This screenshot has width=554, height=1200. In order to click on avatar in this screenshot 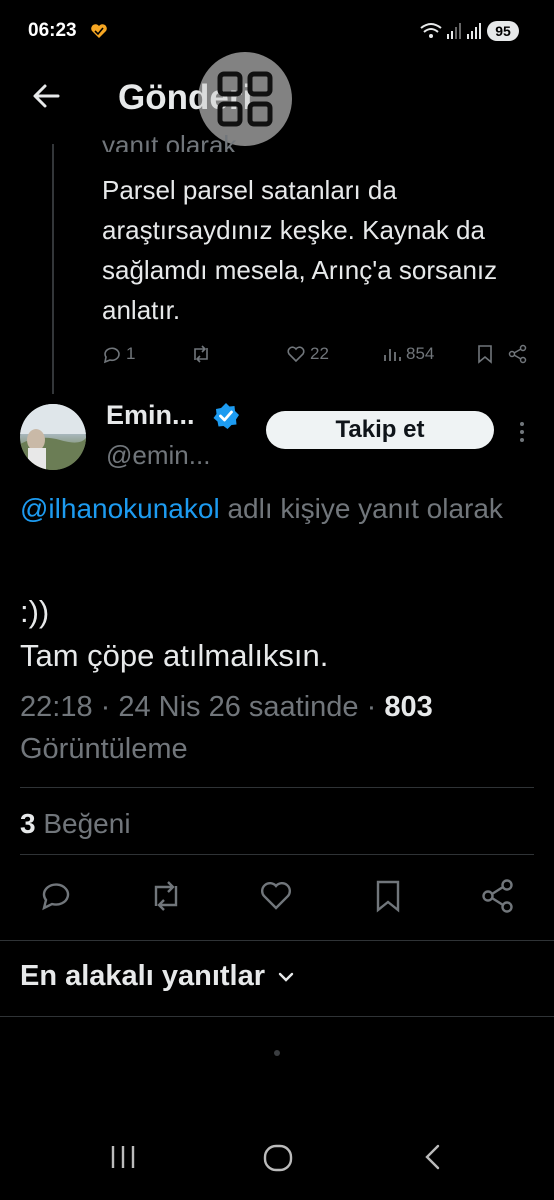, I will do `click(53, 437)`.